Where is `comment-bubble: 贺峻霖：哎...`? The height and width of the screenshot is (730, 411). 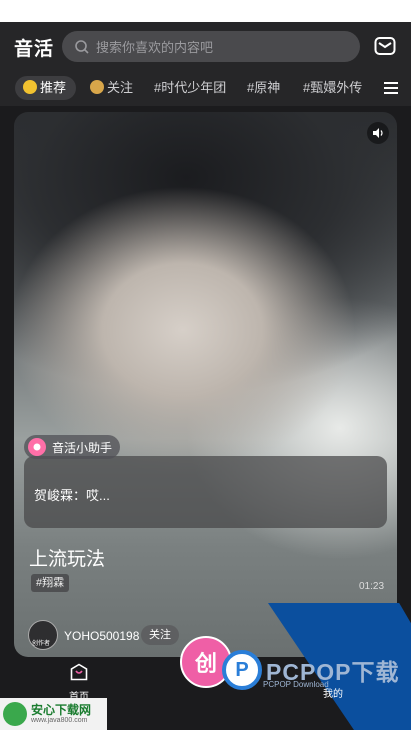
comment-bubble: 贺峻霖：哎... is located at coordinates (205, 492).